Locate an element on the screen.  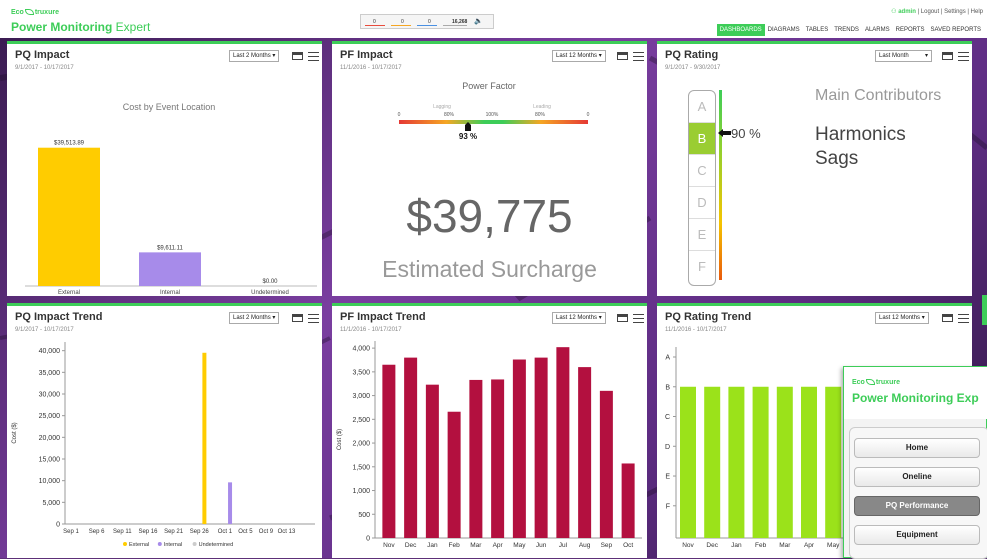
user-icon: ⚇ is located at coordinates (894, 12).